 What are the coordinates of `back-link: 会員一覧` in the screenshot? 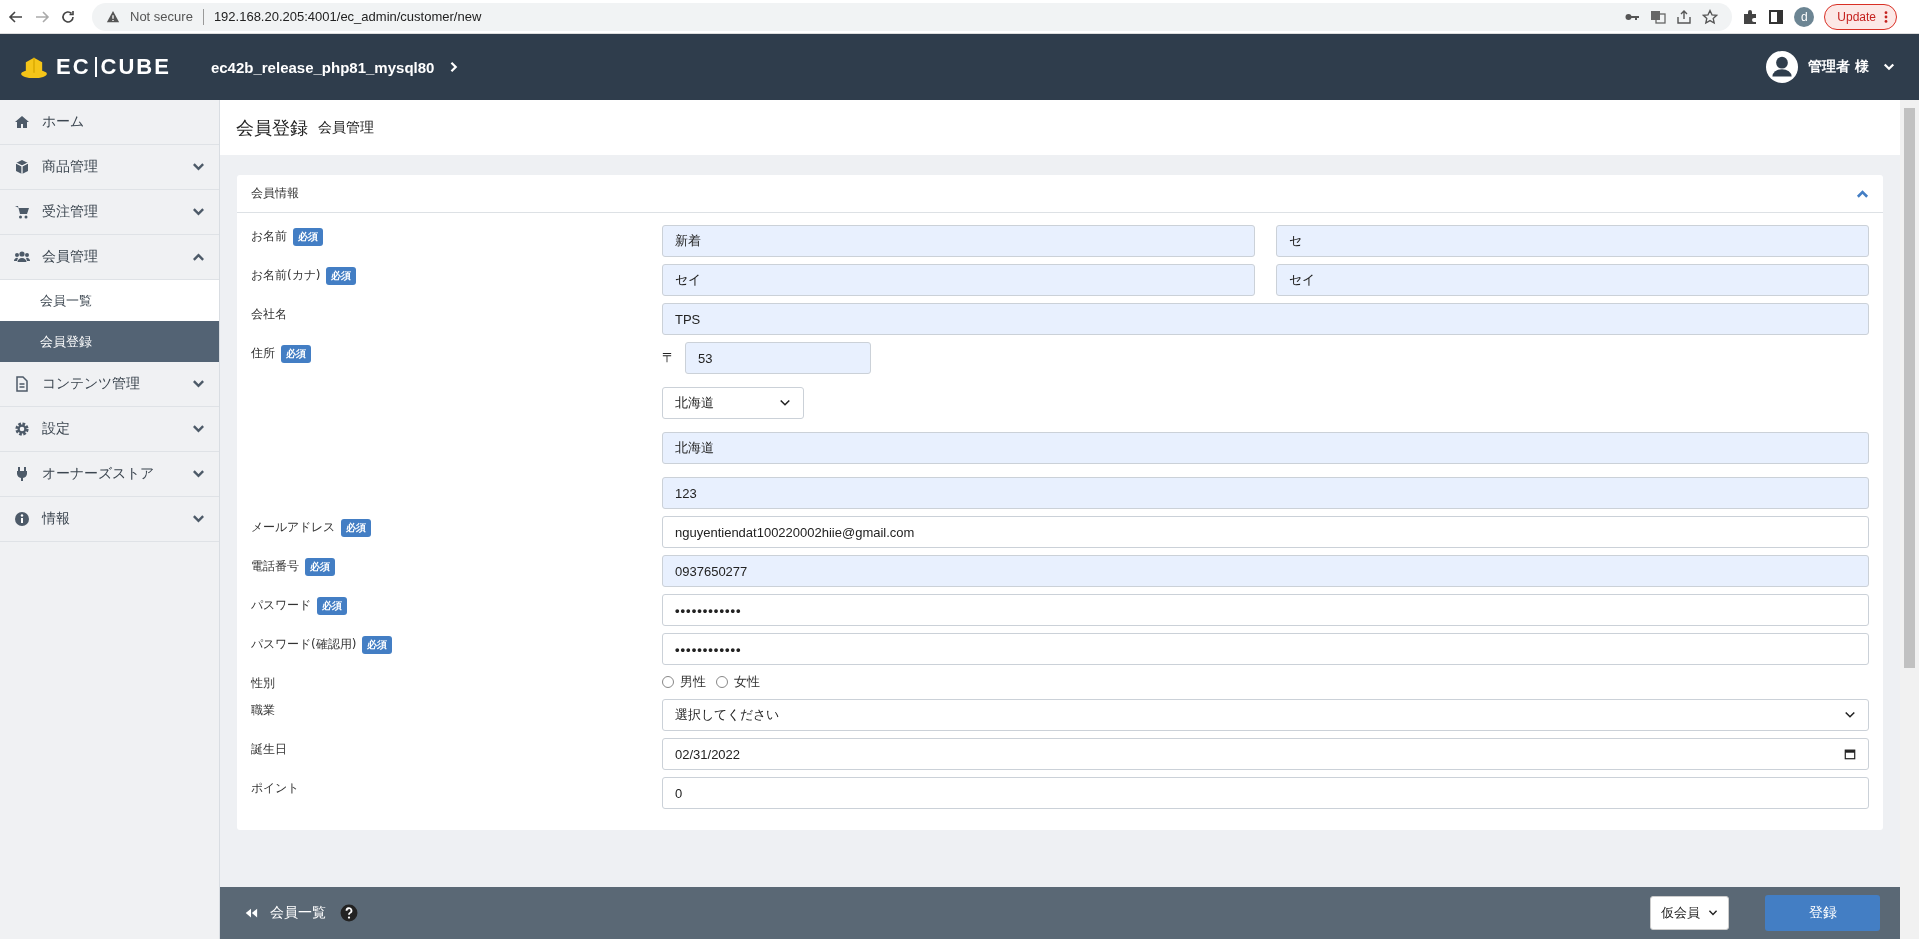 It's located at (285, 913).